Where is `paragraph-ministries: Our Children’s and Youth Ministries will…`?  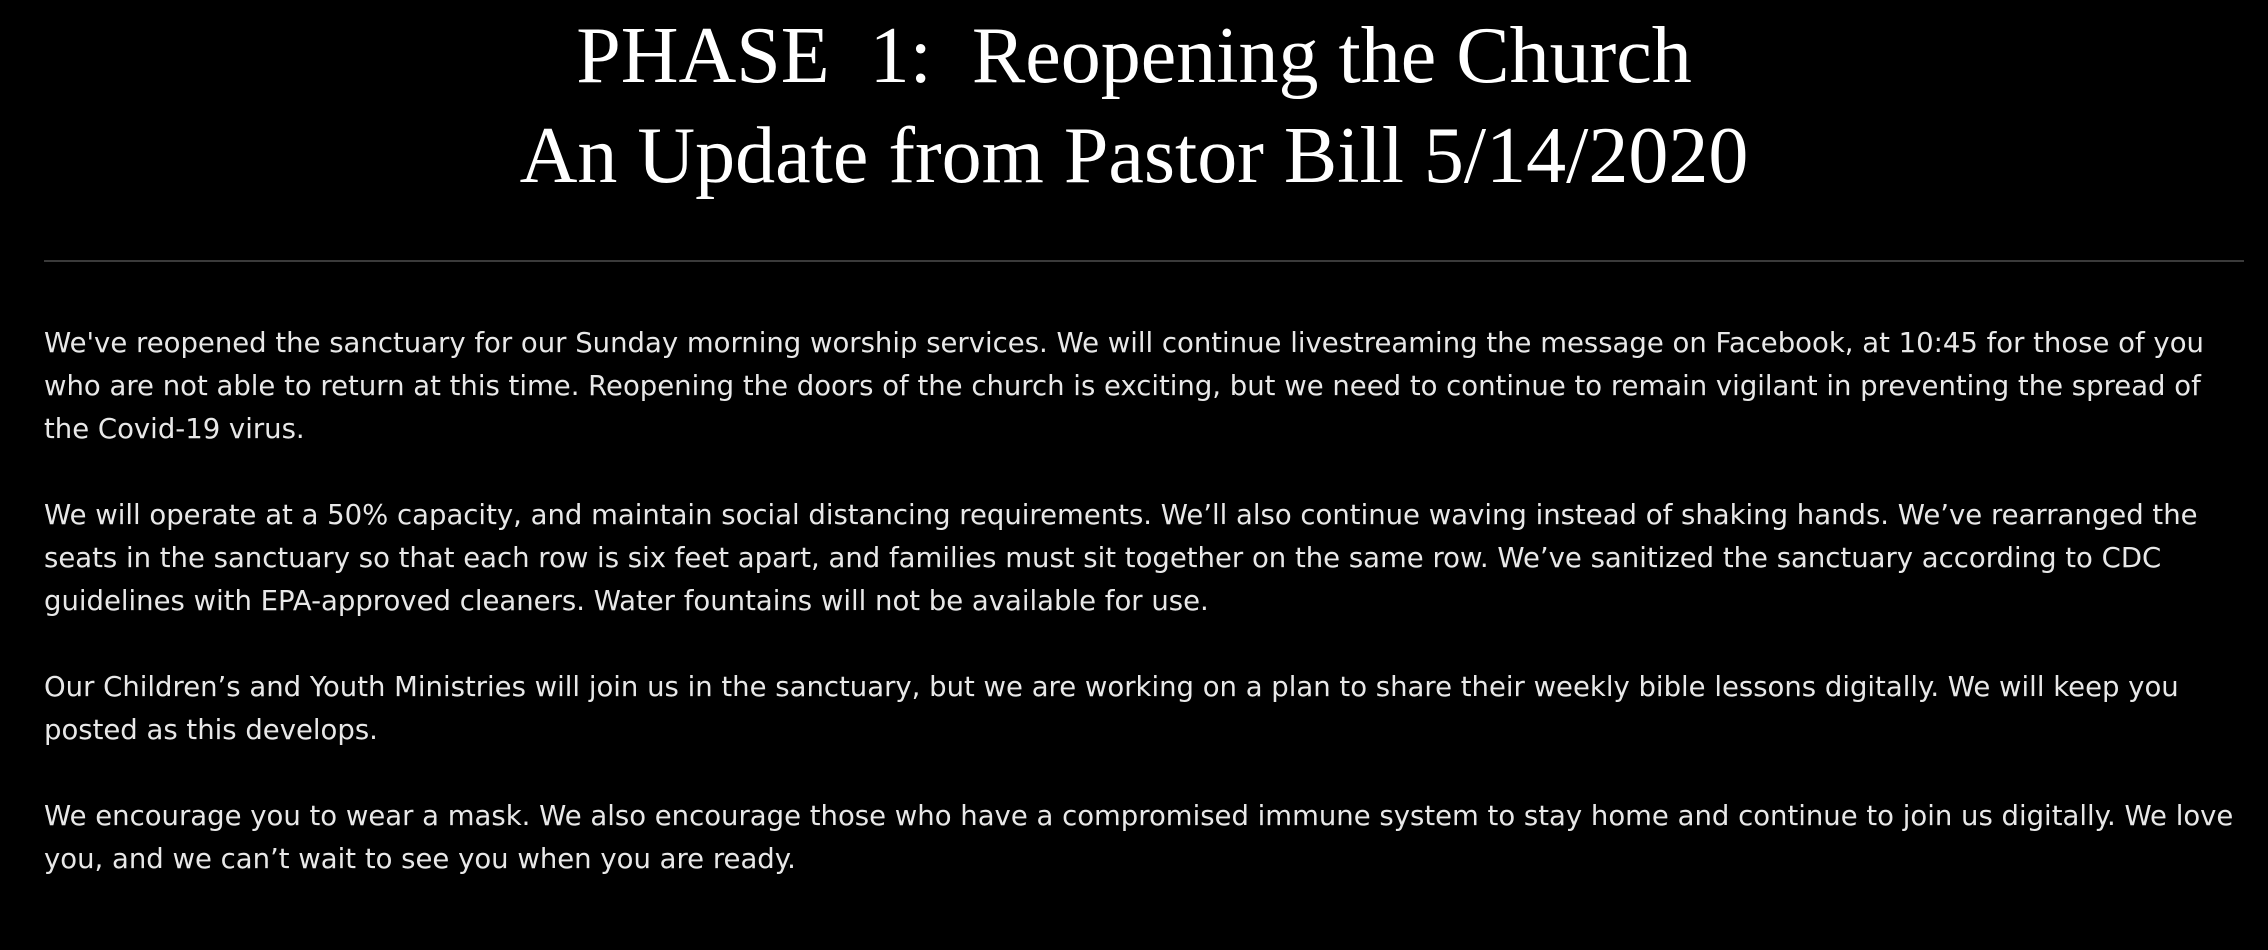 paragraph-ministries: Our Children’s and Youth Ministries will… is located at coordinates (1111, 708).